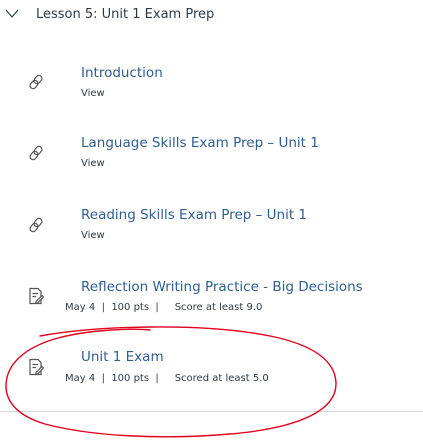 Image resolution: width=423 pixels, height=441 pixels. Describe the element at coordinates (200, 143) in the screenshot. I see `item-title-link: Language Skills Exam Prep – Unit 1` at that location.